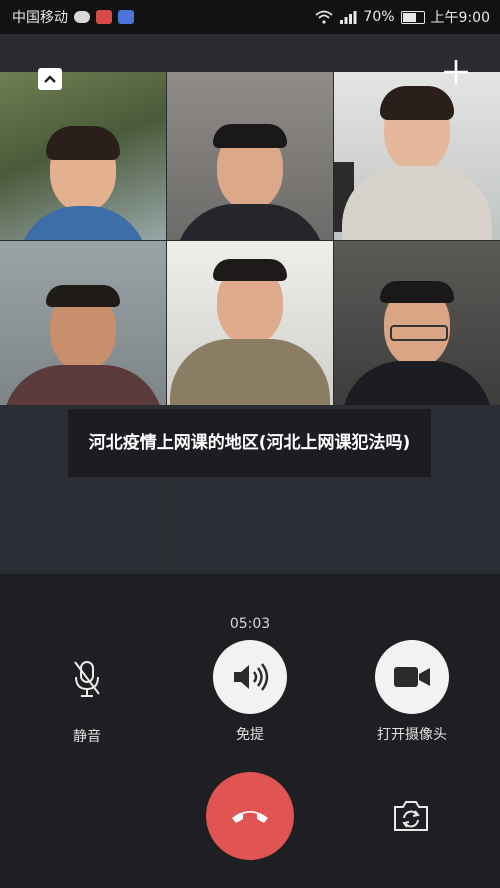 The image size is (500, 888). I want to click on mute-button: 静音, so click(87, 694).